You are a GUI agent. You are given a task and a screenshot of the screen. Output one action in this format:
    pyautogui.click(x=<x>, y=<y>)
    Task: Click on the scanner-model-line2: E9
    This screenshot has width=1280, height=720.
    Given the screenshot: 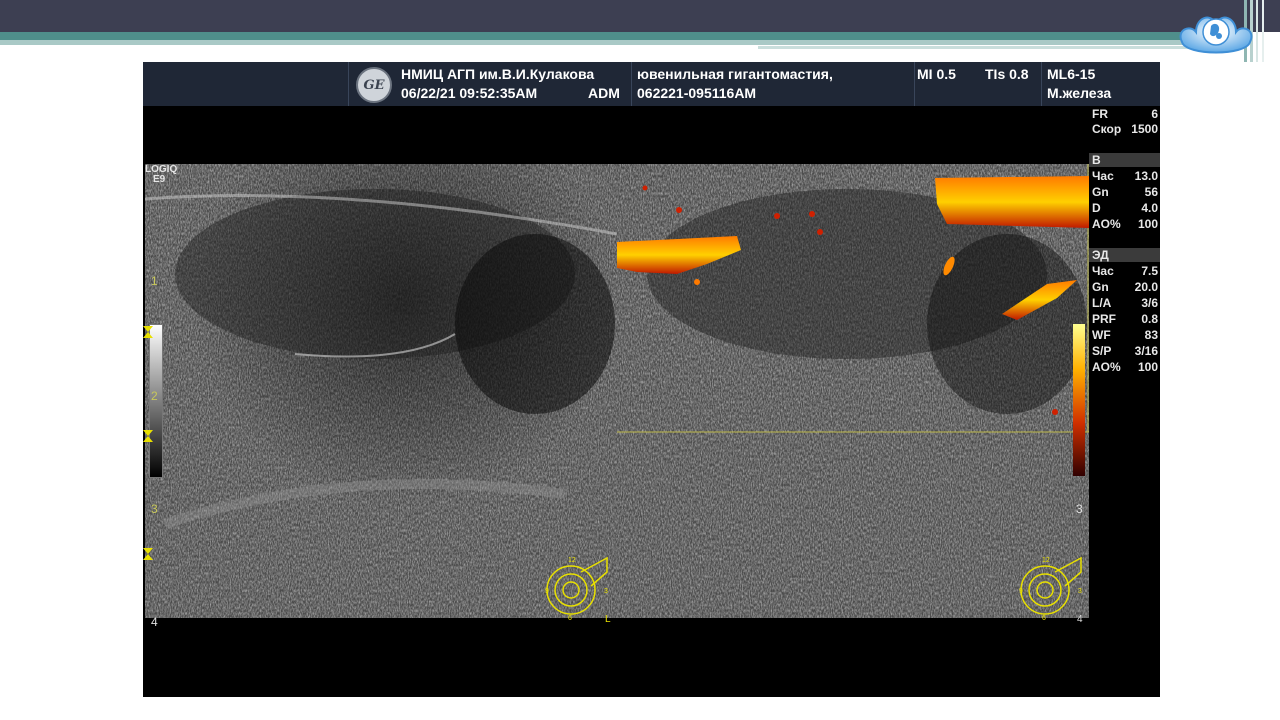 What is the action you would take?
    pyautogui.click(x=159, y=179)
    